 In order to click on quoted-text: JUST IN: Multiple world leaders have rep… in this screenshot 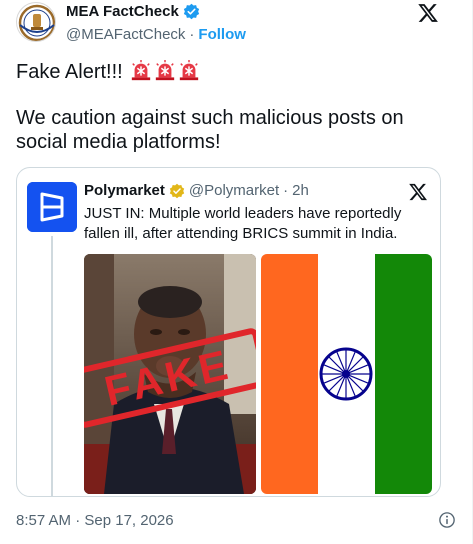, I will do `click(243, 223)`.